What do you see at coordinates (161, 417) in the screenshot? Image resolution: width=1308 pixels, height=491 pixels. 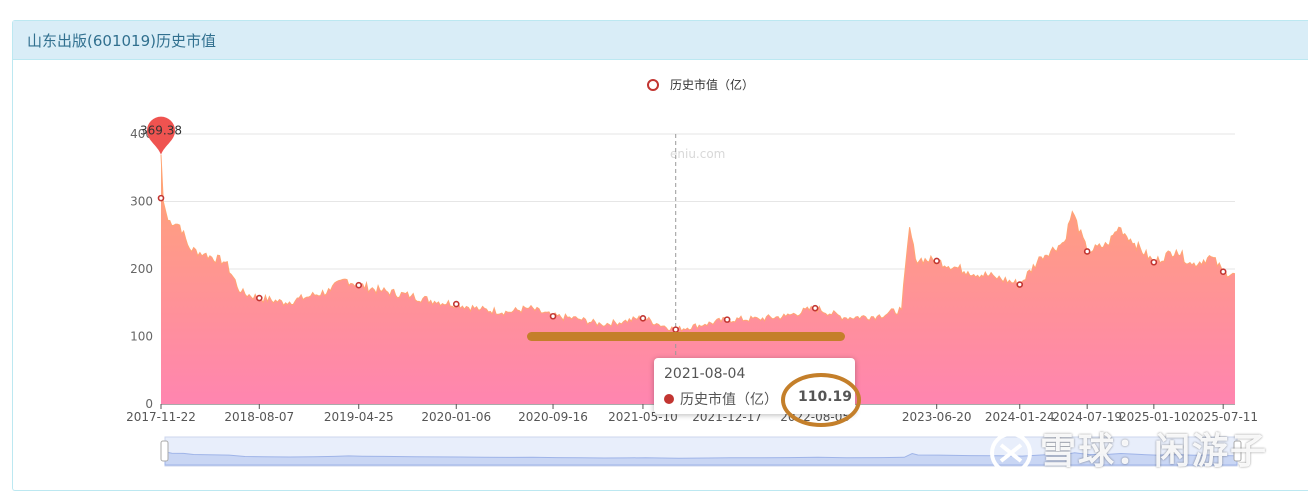 I see `x-tick-label: 2017-11-22` at bounding box center [161, 417].